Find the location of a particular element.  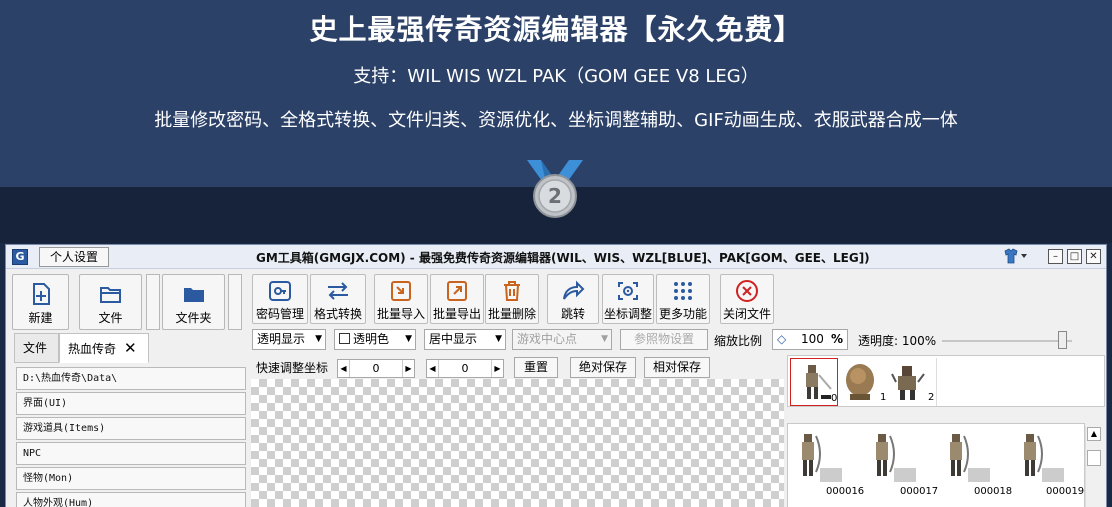

thumbnail-scrollbar: ▲ is located at coordinates (1093, 466).